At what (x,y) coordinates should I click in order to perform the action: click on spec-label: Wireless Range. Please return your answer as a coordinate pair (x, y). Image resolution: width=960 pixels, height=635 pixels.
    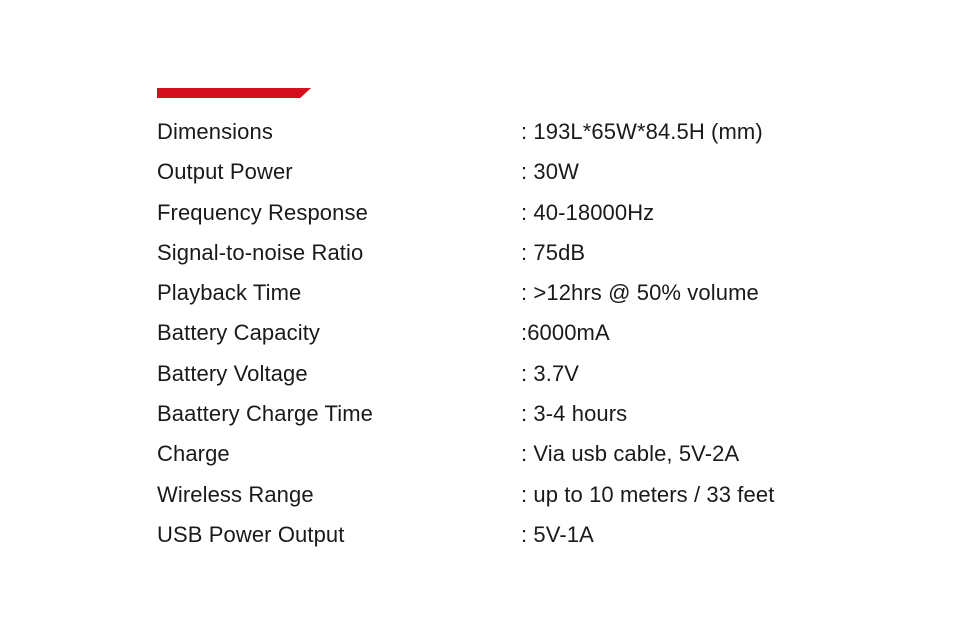
    Looking at the image, I should click on (235, 494).